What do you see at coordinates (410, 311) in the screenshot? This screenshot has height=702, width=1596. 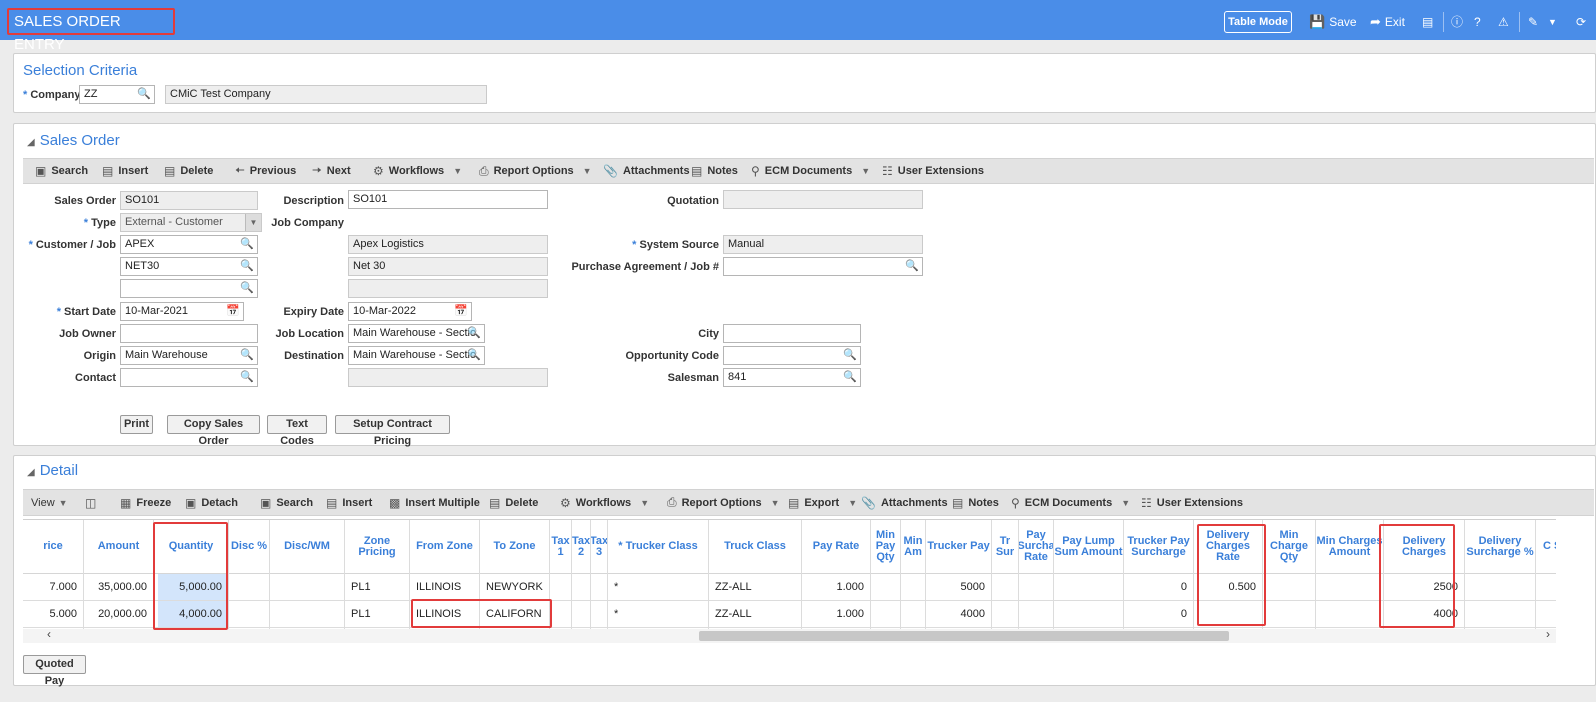 I see `expiry-date-input: 10-Mar-2022 📅` at bounding box center [410, 311].